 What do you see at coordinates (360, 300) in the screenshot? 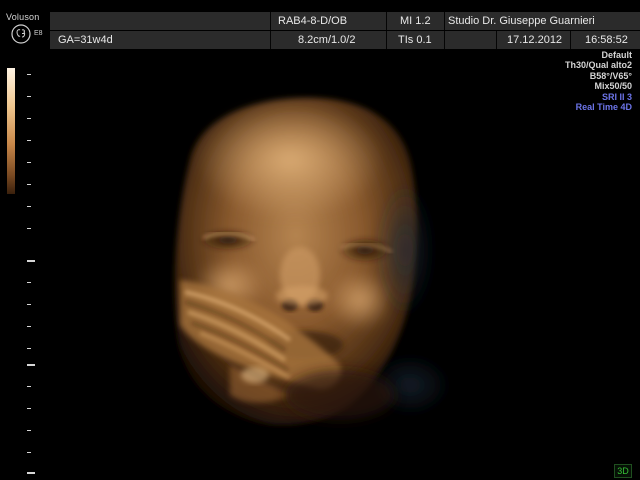
I see `right-cheek` at bounding box center [360, 300].